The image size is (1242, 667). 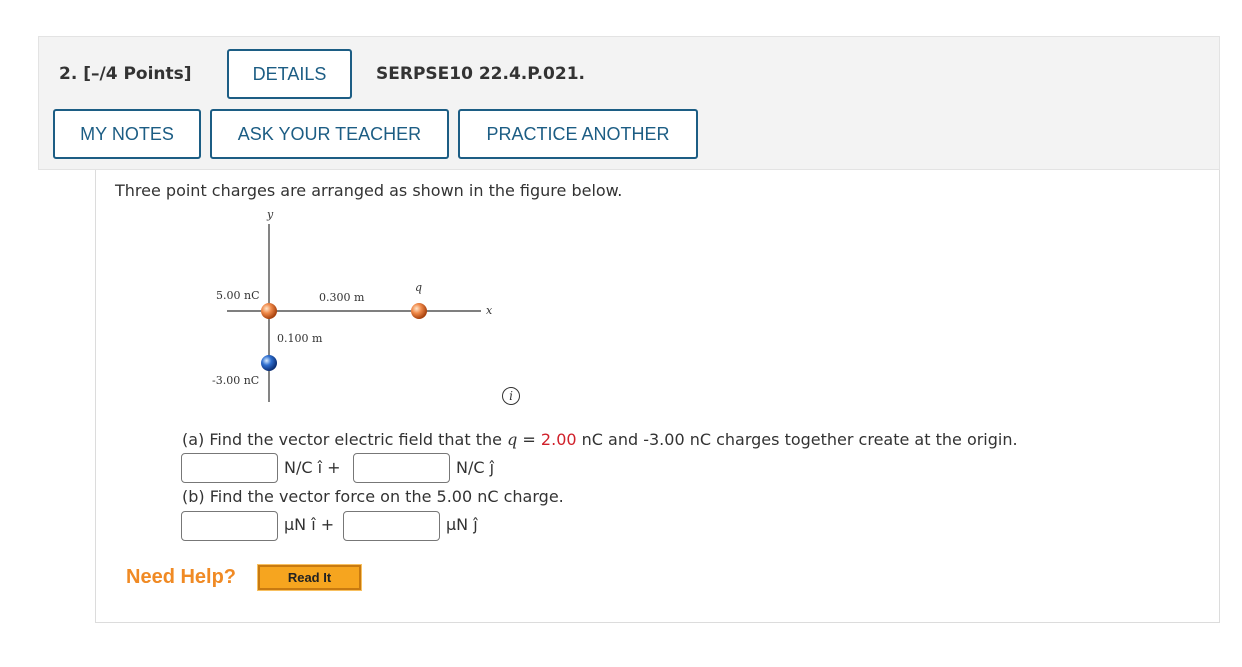 I want to click on charge-top-sphere, so click(x=269, y=311).